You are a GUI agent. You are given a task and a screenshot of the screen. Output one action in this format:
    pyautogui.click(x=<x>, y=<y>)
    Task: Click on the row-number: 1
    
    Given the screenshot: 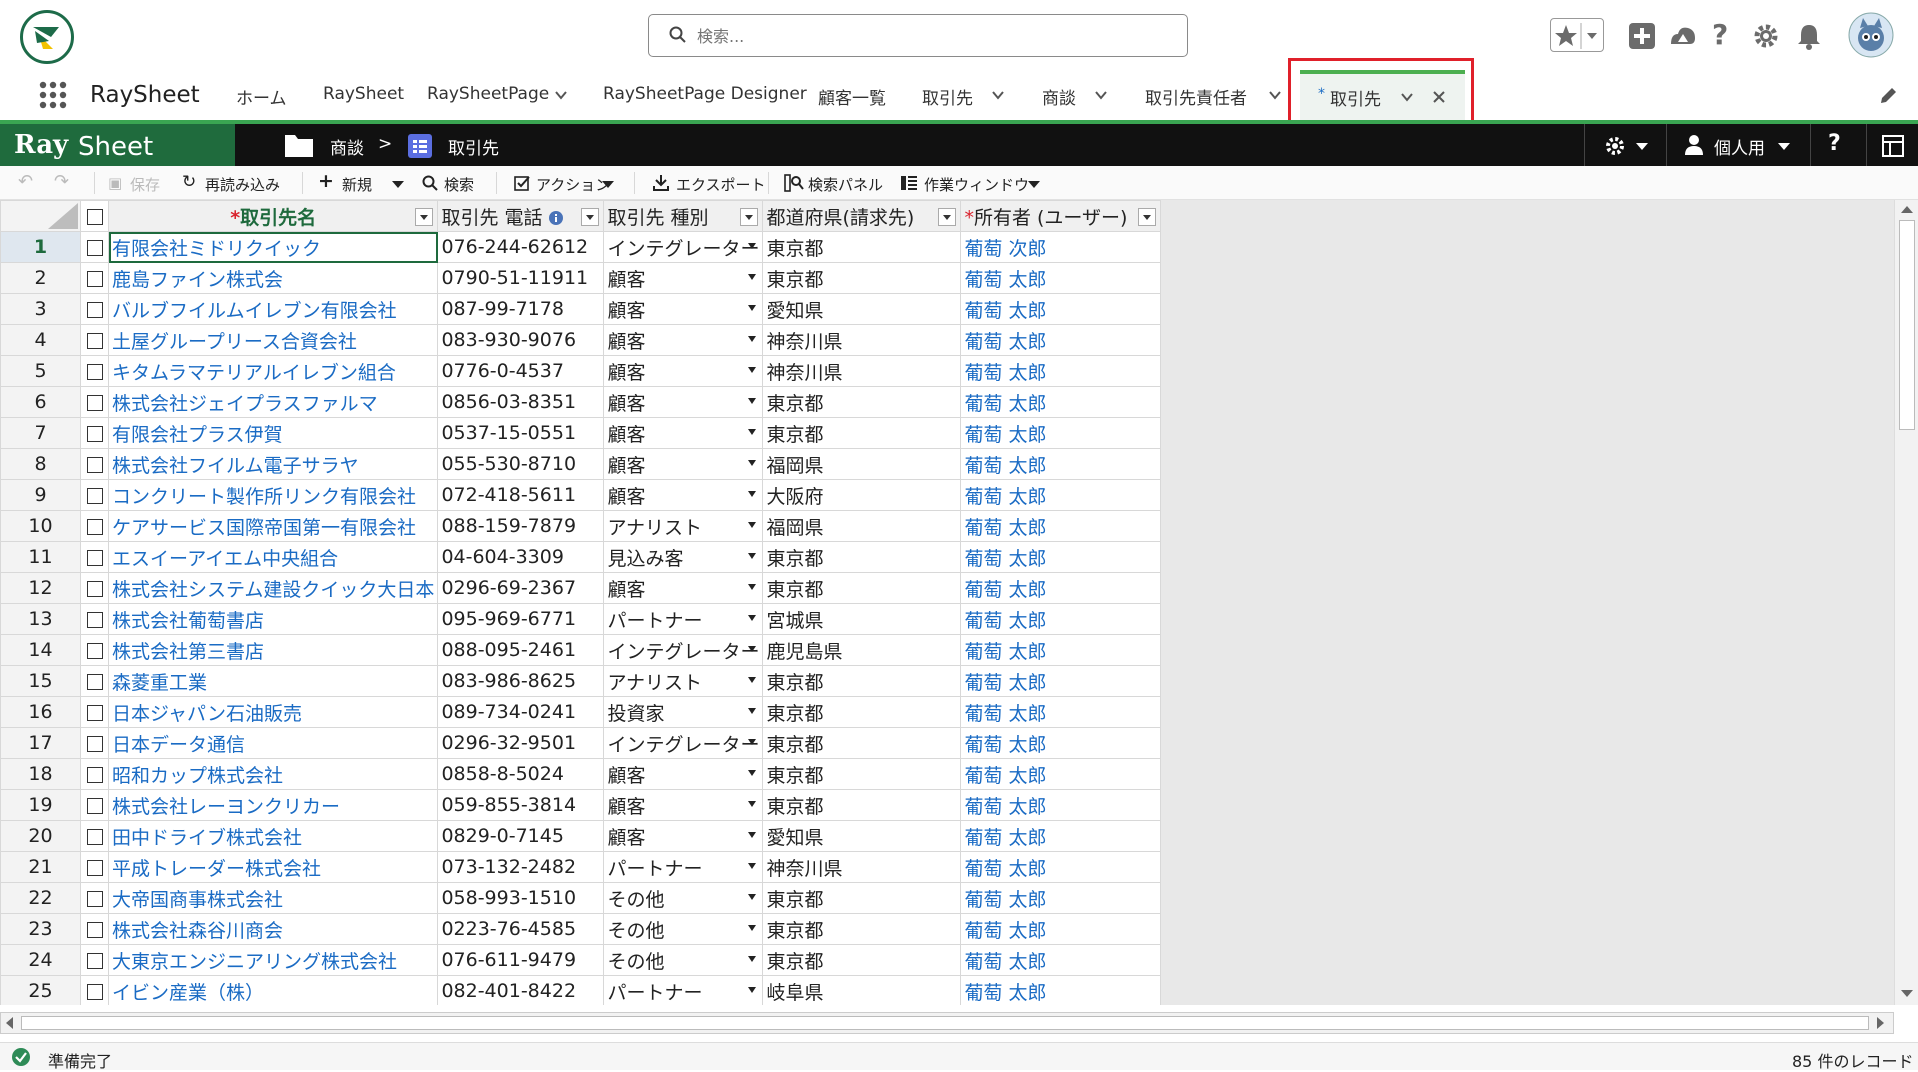 What is the action you would take?
    pyautogui.click(x=40, y=247)
    